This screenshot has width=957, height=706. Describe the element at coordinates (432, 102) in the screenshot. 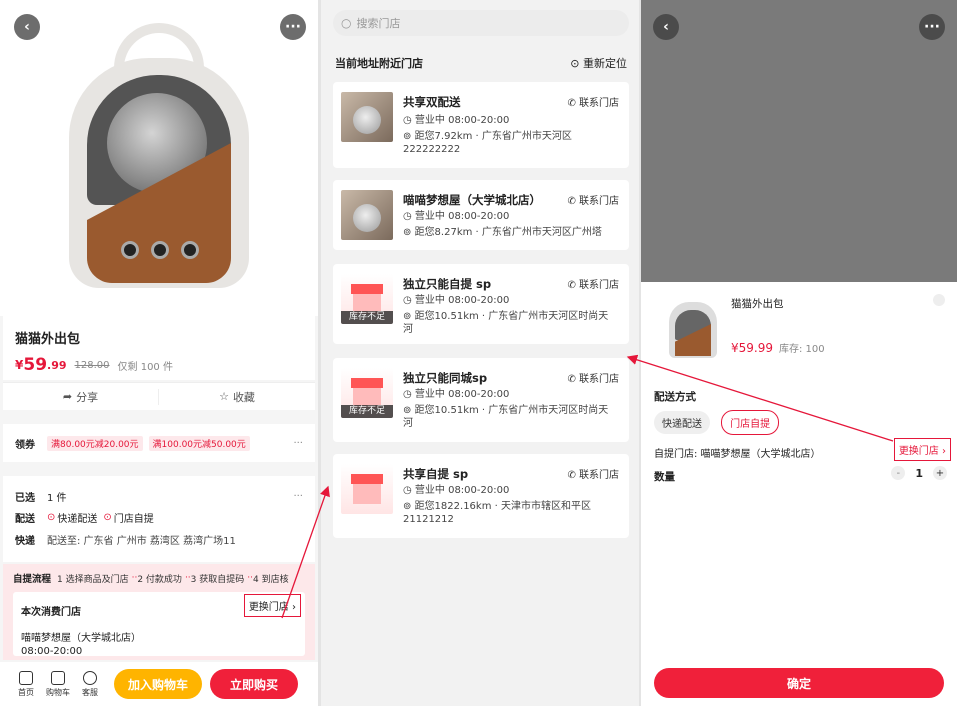

I see `store-name: 共享双配送` at that location.